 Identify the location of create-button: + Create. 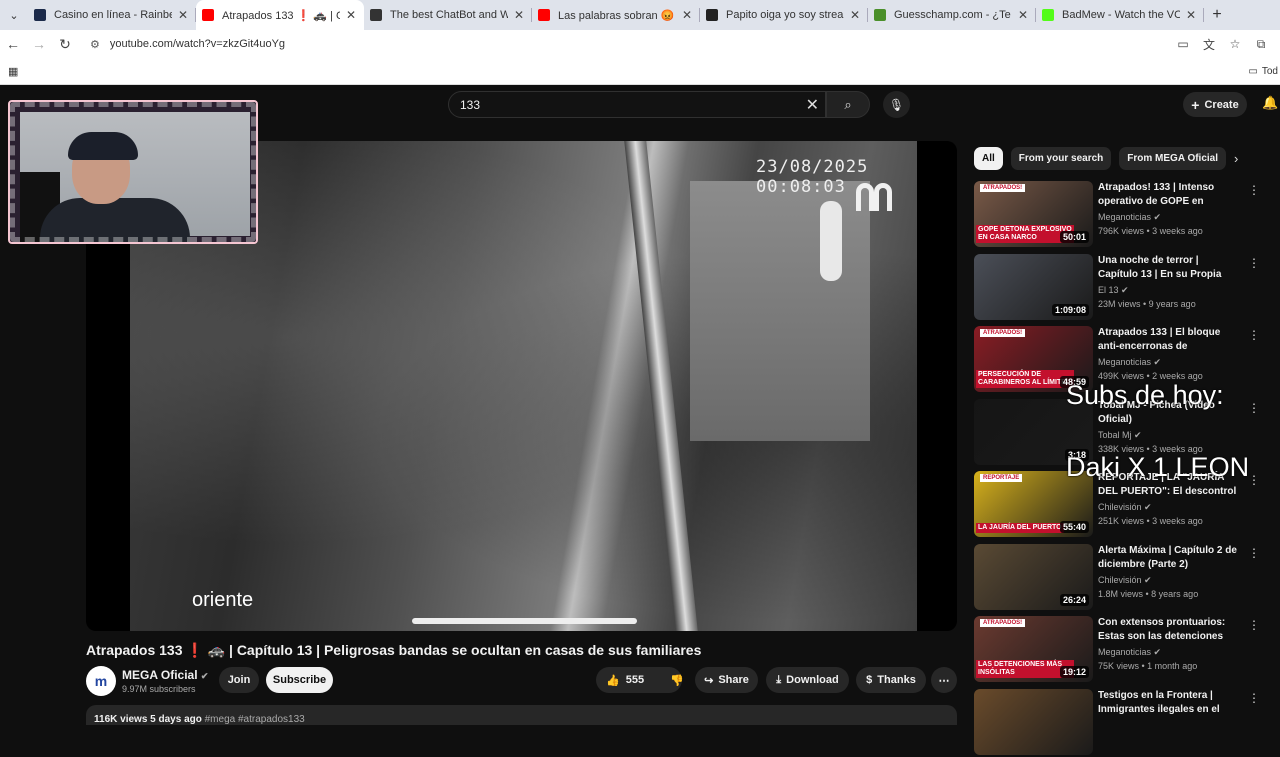
(1215, 104).